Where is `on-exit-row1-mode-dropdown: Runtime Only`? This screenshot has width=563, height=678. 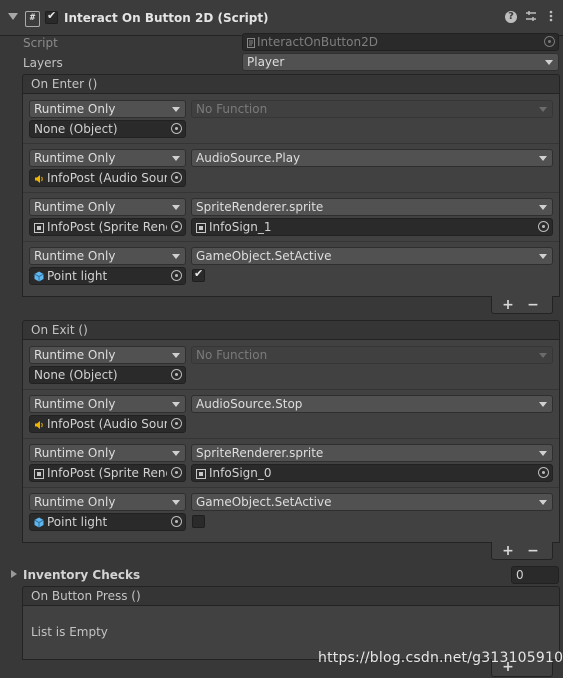
on-exit-row1-mode-dropdown: Runtime Only is located at coordinates (107, 355).